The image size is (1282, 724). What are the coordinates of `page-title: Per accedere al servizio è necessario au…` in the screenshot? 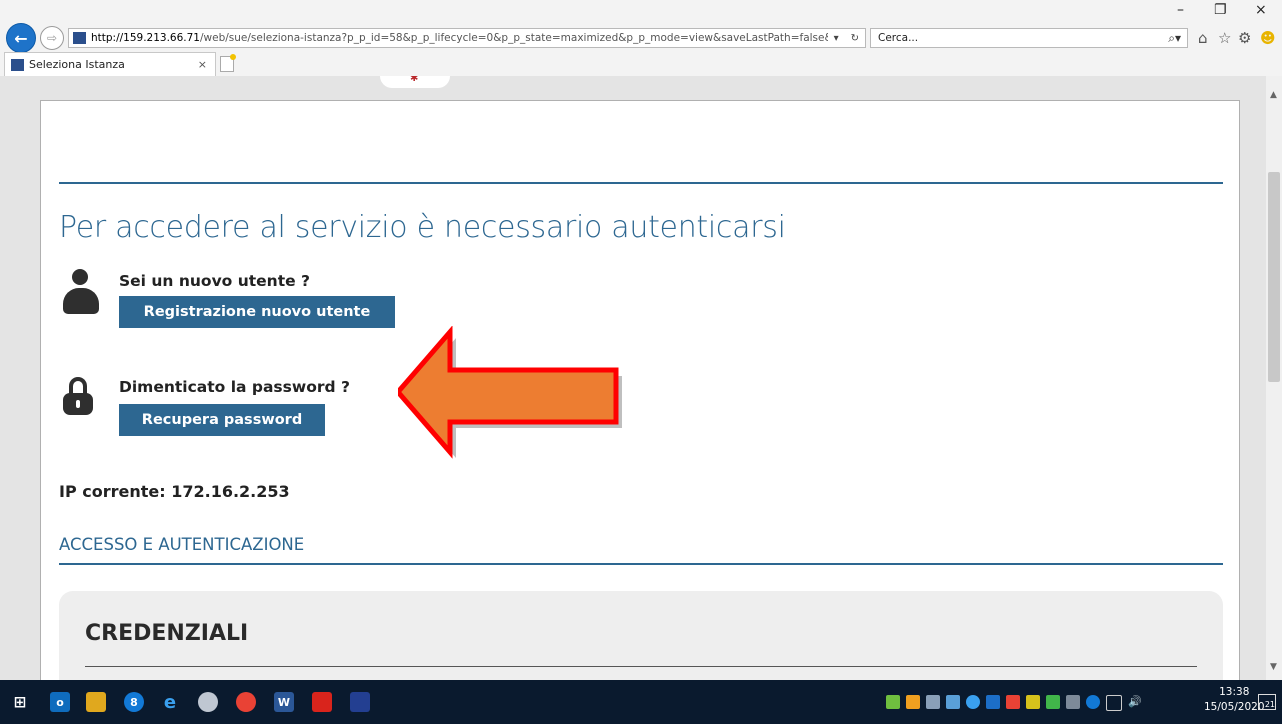 It's located at (422, 227).